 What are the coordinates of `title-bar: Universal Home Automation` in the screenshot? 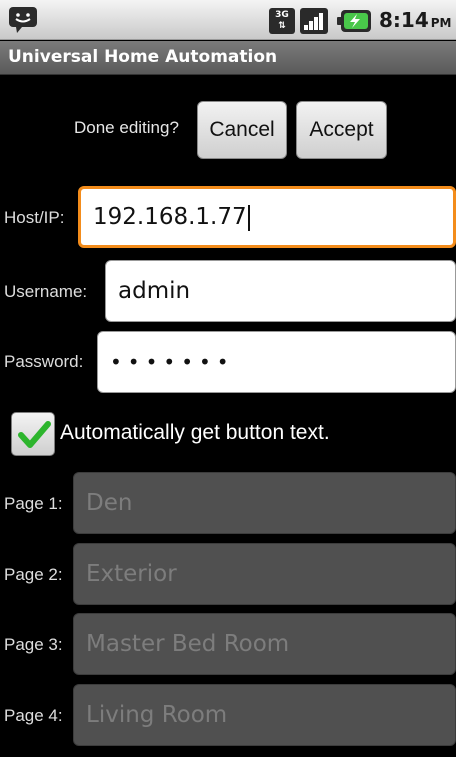 It's located at (228, 58).